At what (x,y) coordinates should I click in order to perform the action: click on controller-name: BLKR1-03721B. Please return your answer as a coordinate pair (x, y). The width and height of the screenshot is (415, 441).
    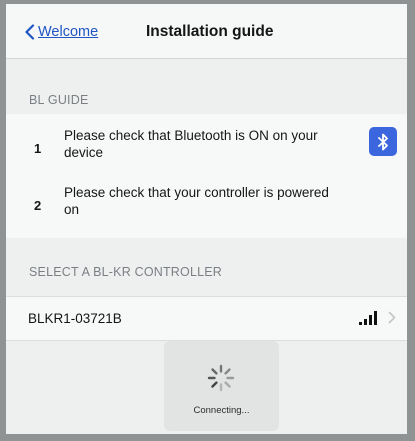
    Looking at the image, I should click on (75, 318).